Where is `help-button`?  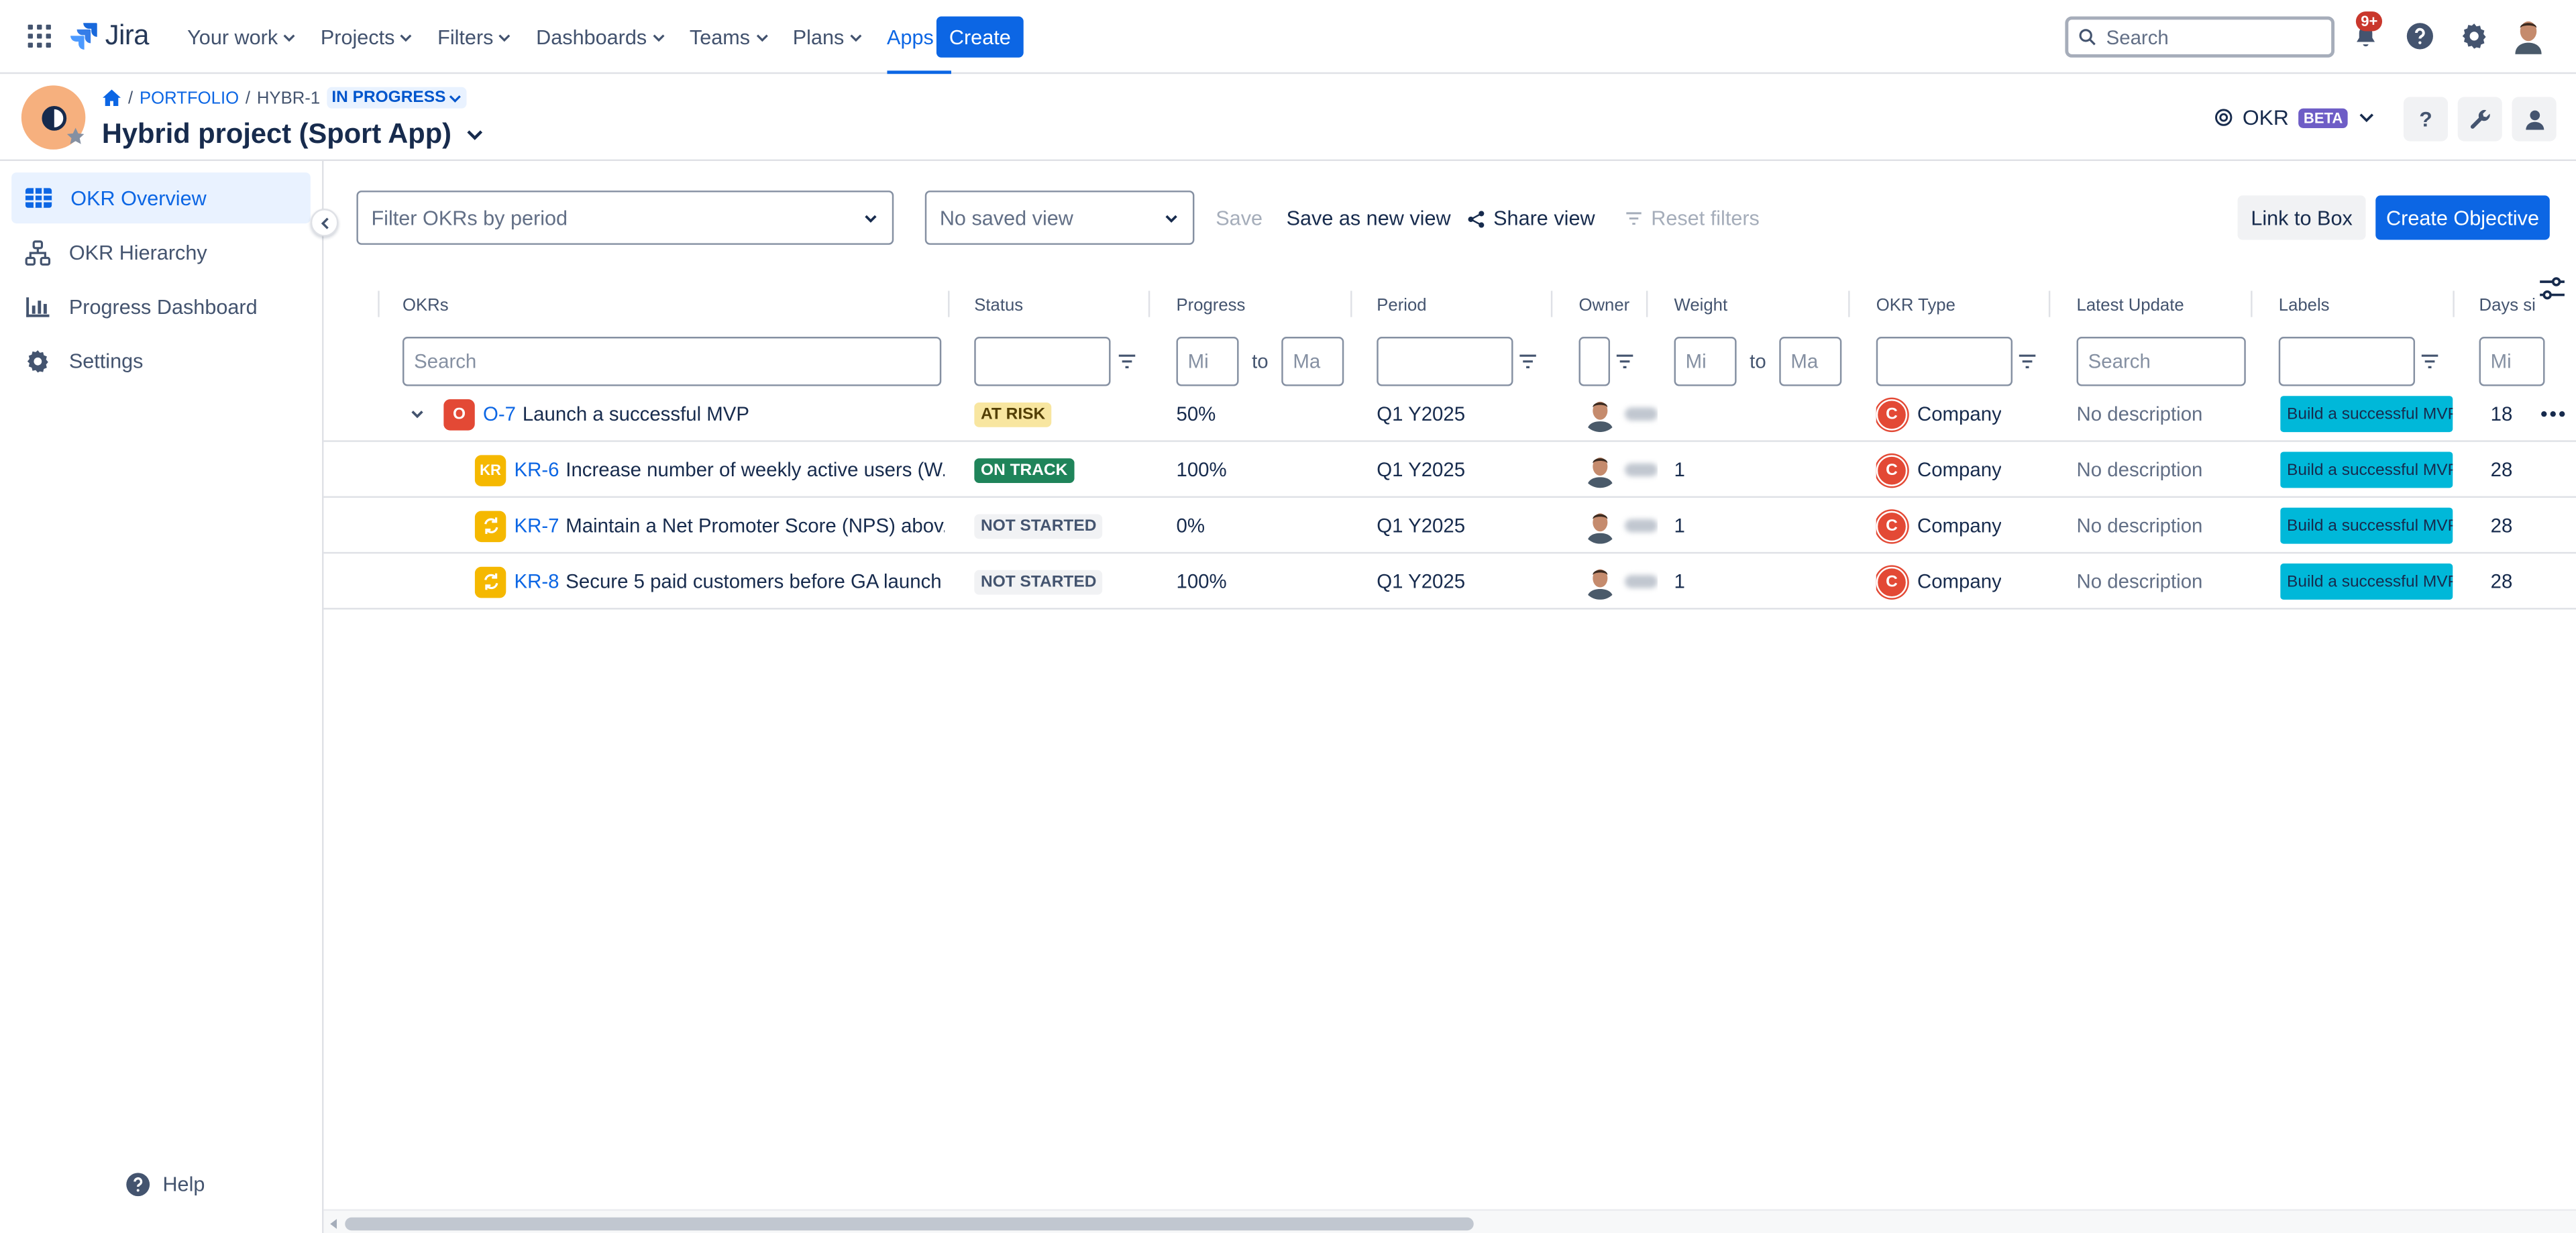
help-button is located at coordinates (2420, 36).